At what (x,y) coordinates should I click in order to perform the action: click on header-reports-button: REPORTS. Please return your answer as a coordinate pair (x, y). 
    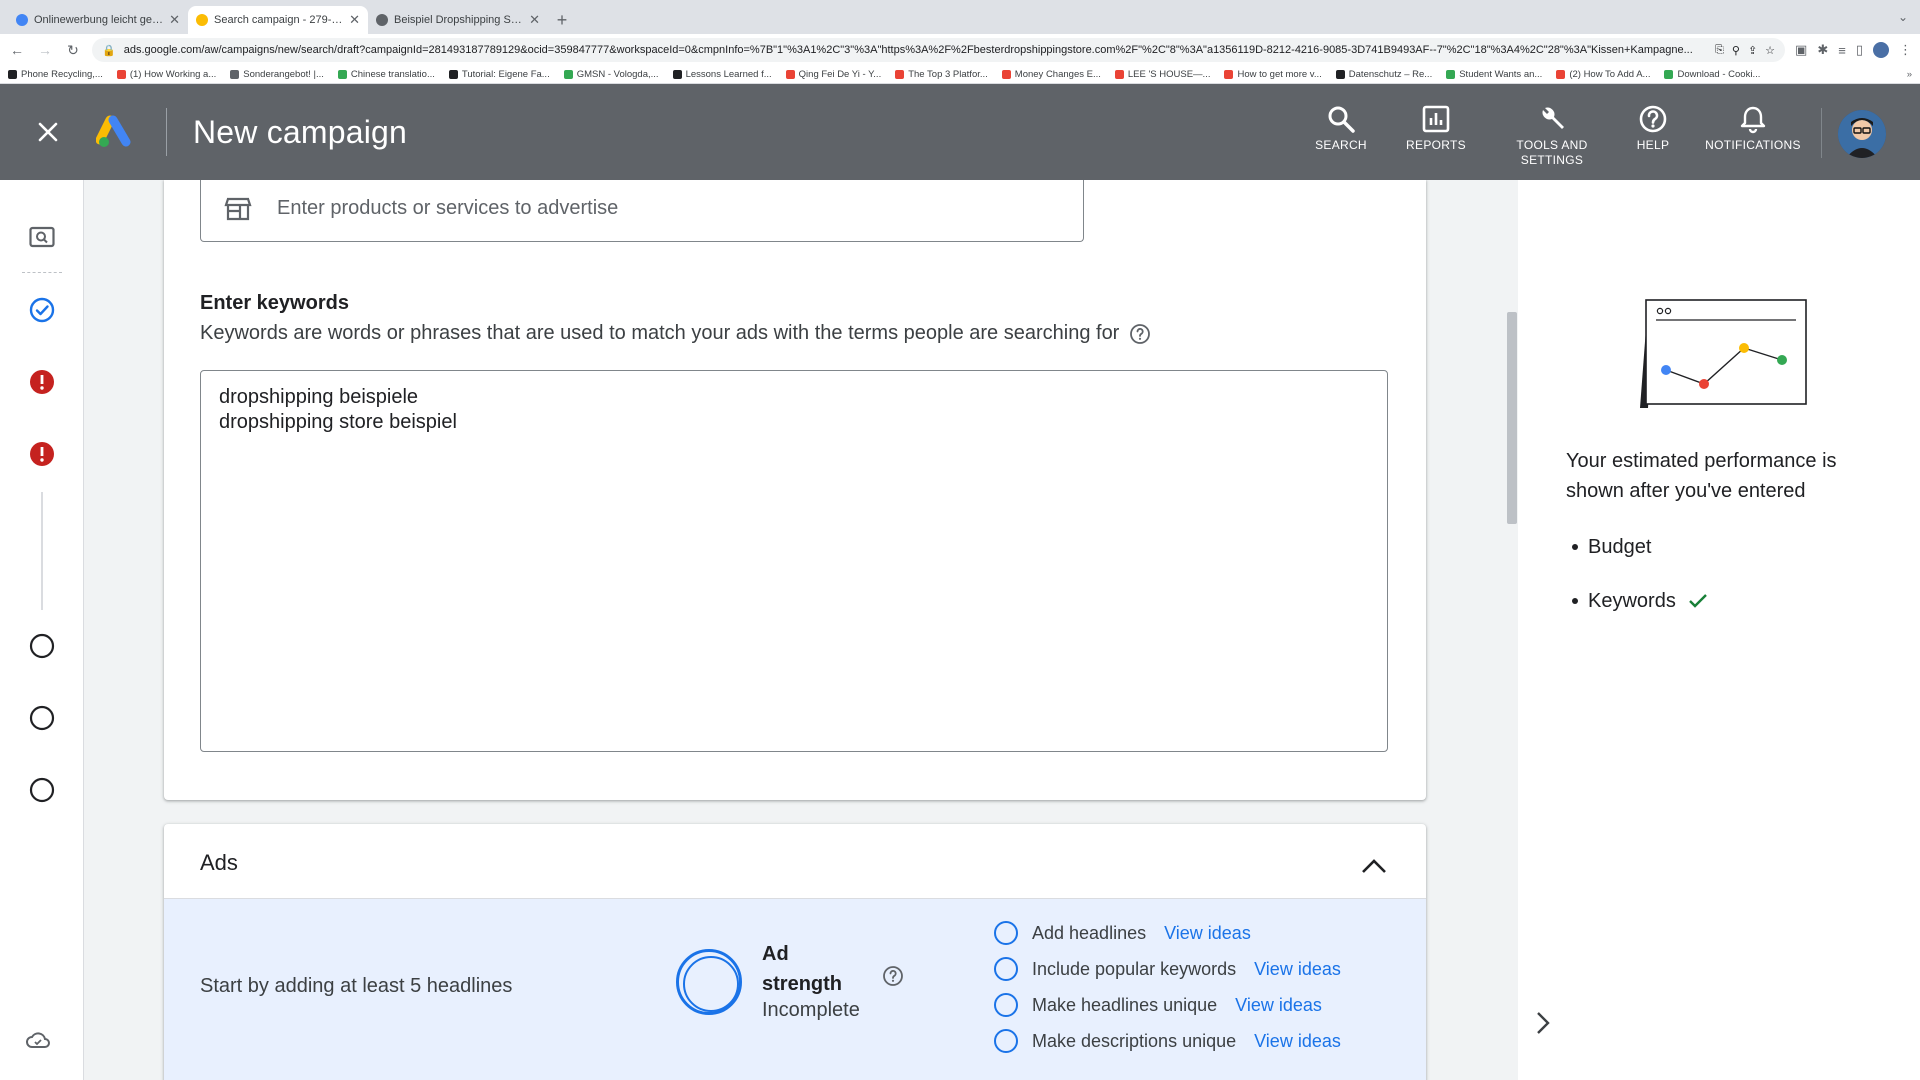
    Looking at the image, I should click on (1436, 128).